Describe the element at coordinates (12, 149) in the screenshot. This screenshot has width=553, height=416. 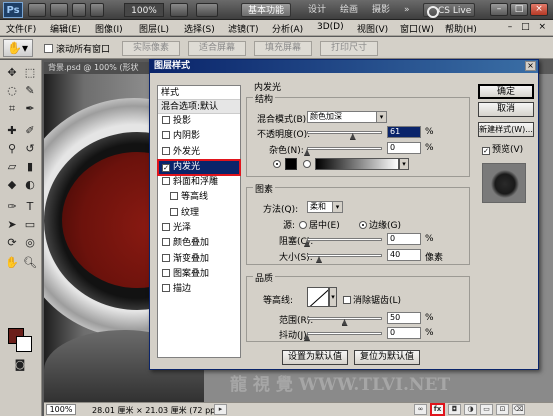
I see `clone-stamp-tool-icon: ⚲` at that location.